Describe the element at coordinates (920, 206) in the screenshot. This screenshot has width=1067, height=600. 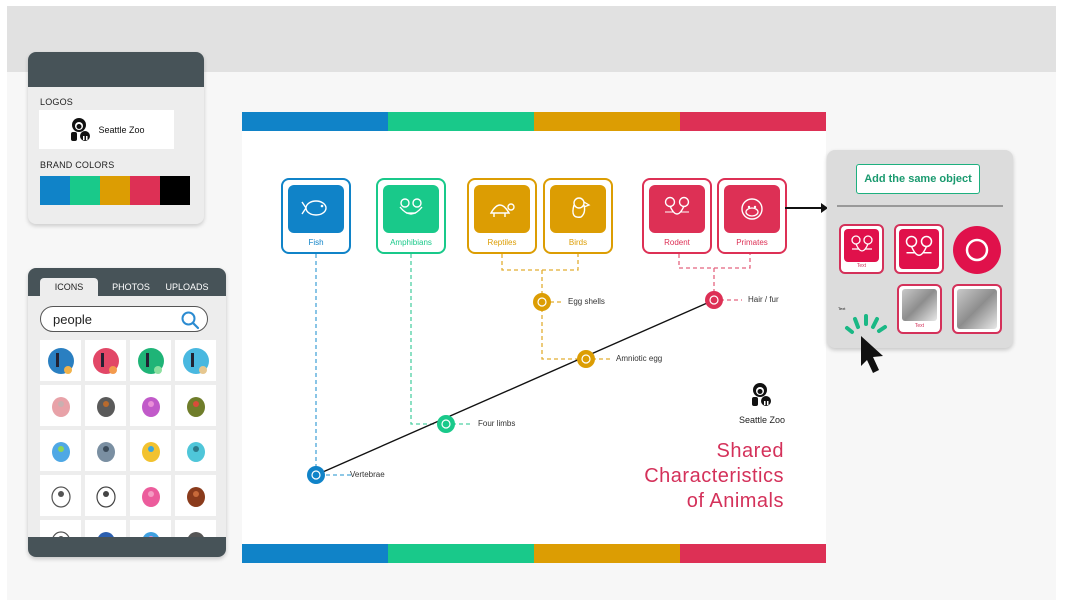
I see `panel-divider` at that location.